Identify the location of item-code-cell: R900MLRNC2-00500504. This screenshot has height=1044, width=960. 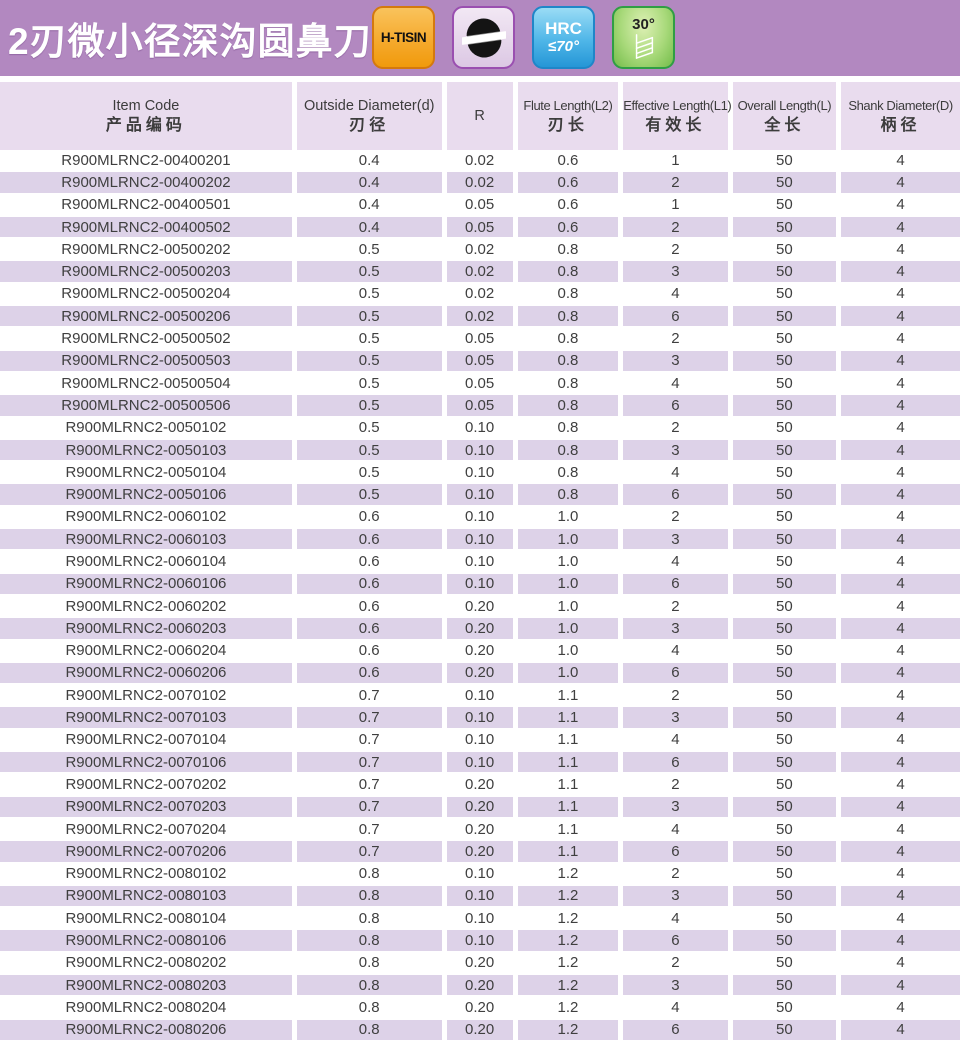
(146, 384).